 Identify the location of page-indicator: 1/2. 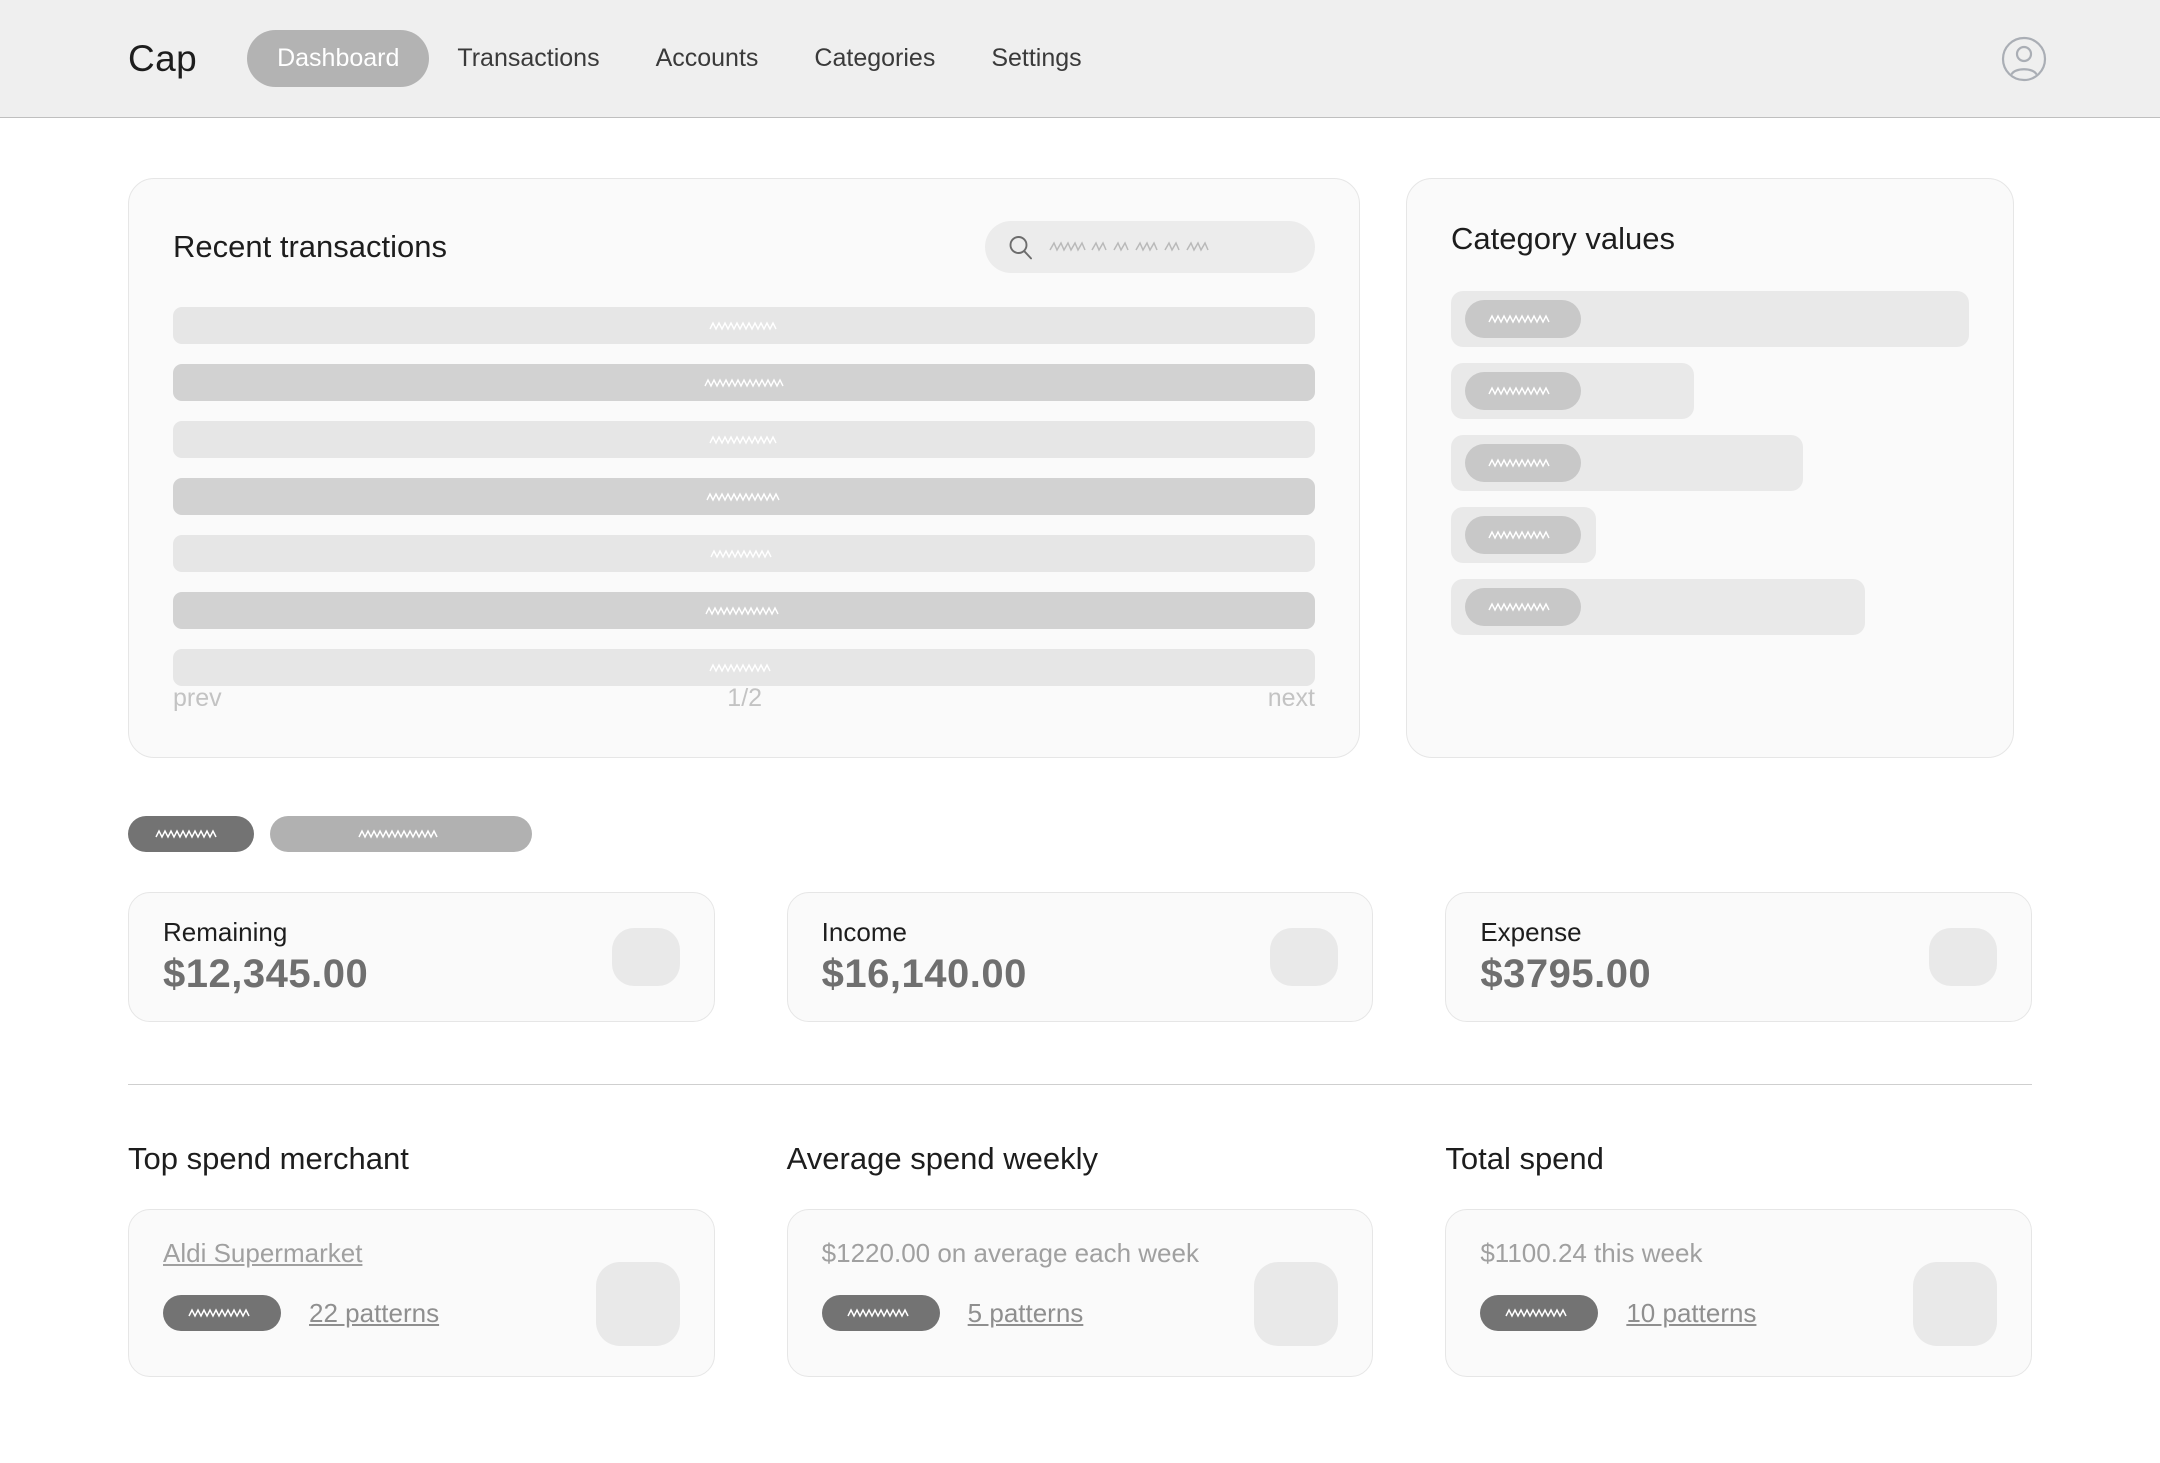
(745, 698).